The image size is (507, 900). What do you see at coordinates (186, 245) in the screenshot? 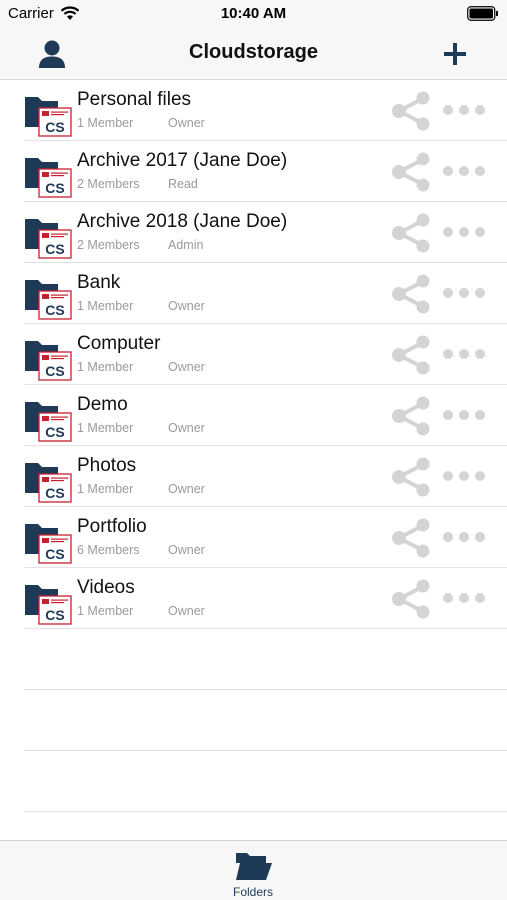
I see `folder-role: Admin` at bounding box center [186, 245].